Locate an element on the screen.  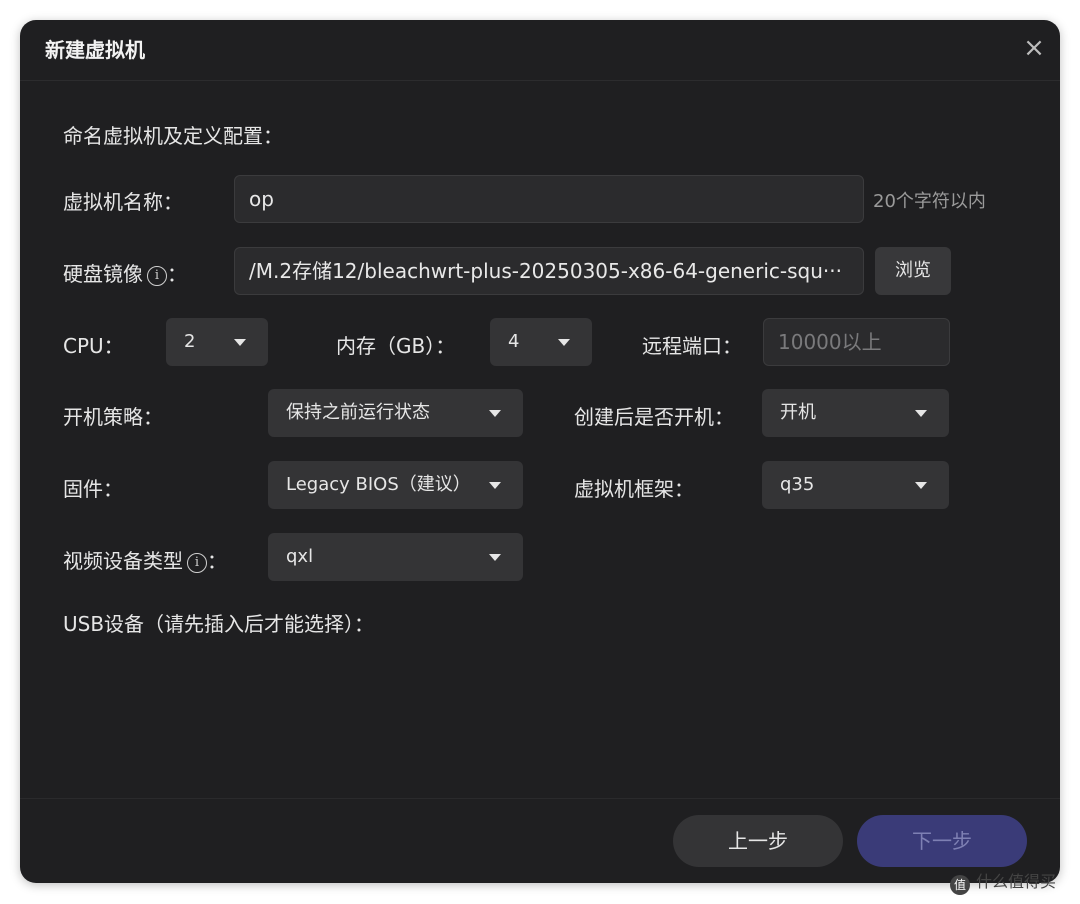
video-device-select-value: qxl is located at coordinates (300, 556).